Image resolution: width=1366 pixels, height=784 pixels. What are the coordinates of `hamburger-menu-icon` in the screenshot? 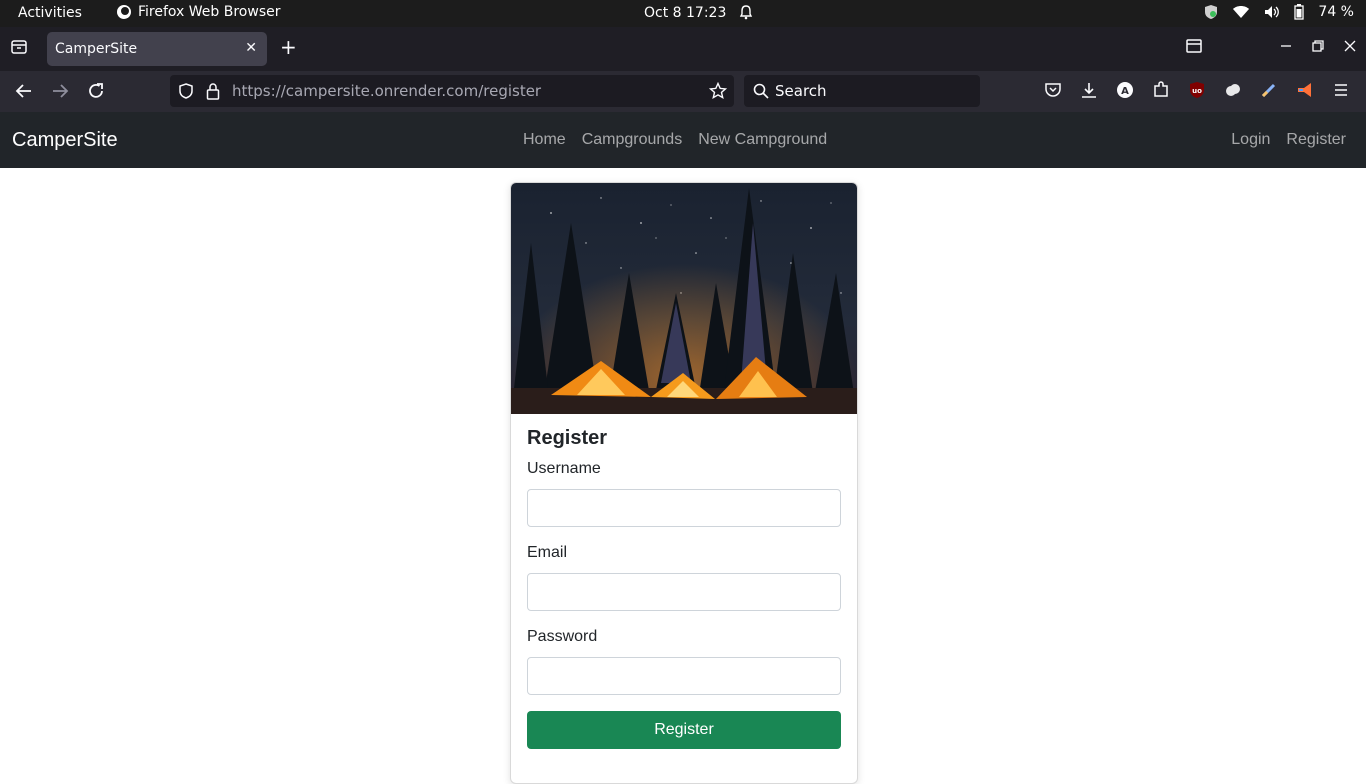 It's located at (1341, 90).